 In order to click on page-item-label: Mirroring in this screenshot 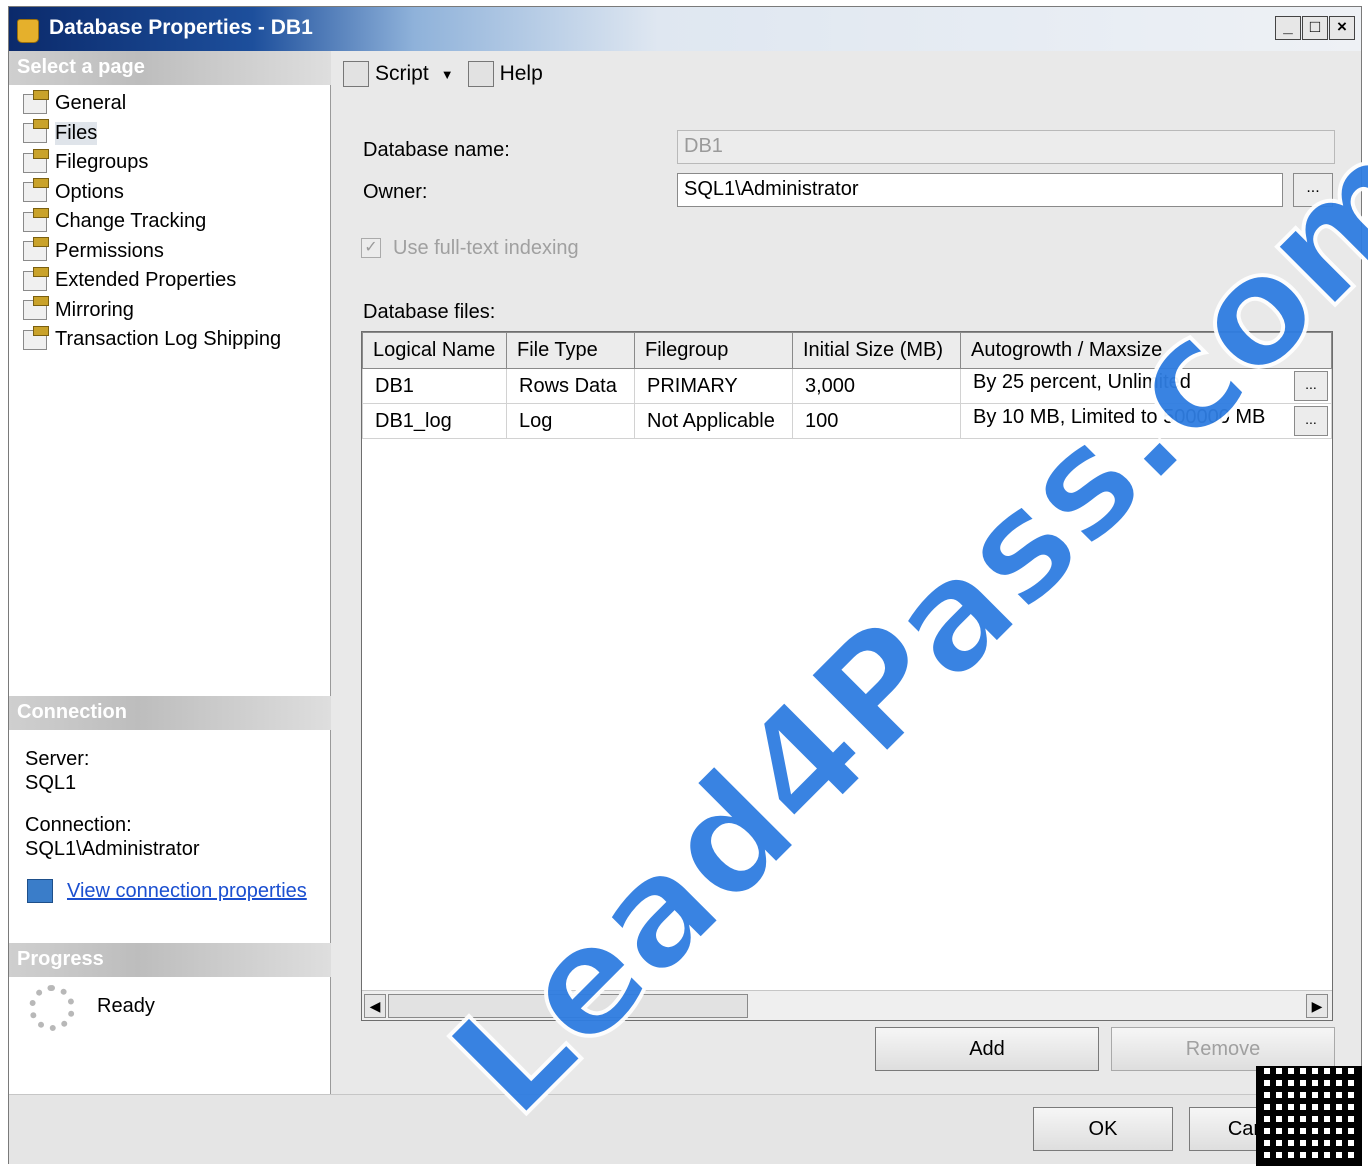, I will do `click(94, 309)`.